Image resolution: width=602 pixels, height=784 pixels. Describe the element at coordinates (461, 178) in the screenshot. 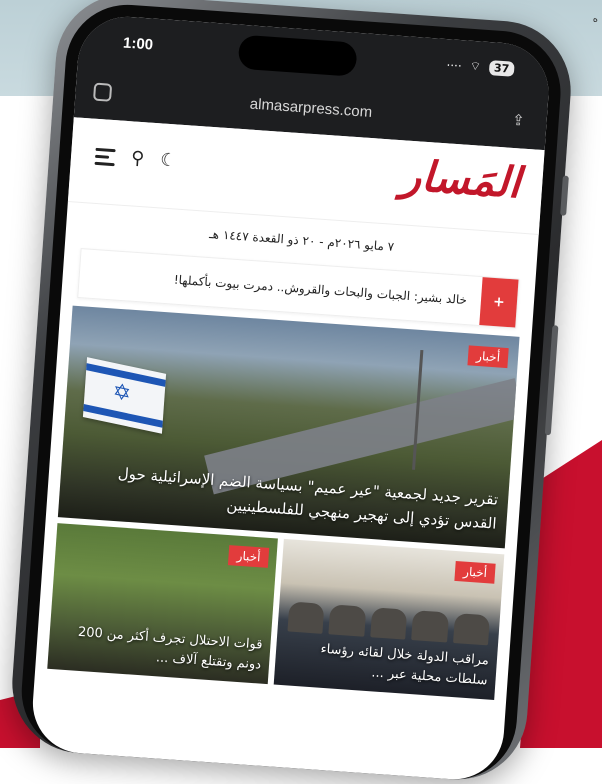

I see `site-logo: المَسار` at that location.